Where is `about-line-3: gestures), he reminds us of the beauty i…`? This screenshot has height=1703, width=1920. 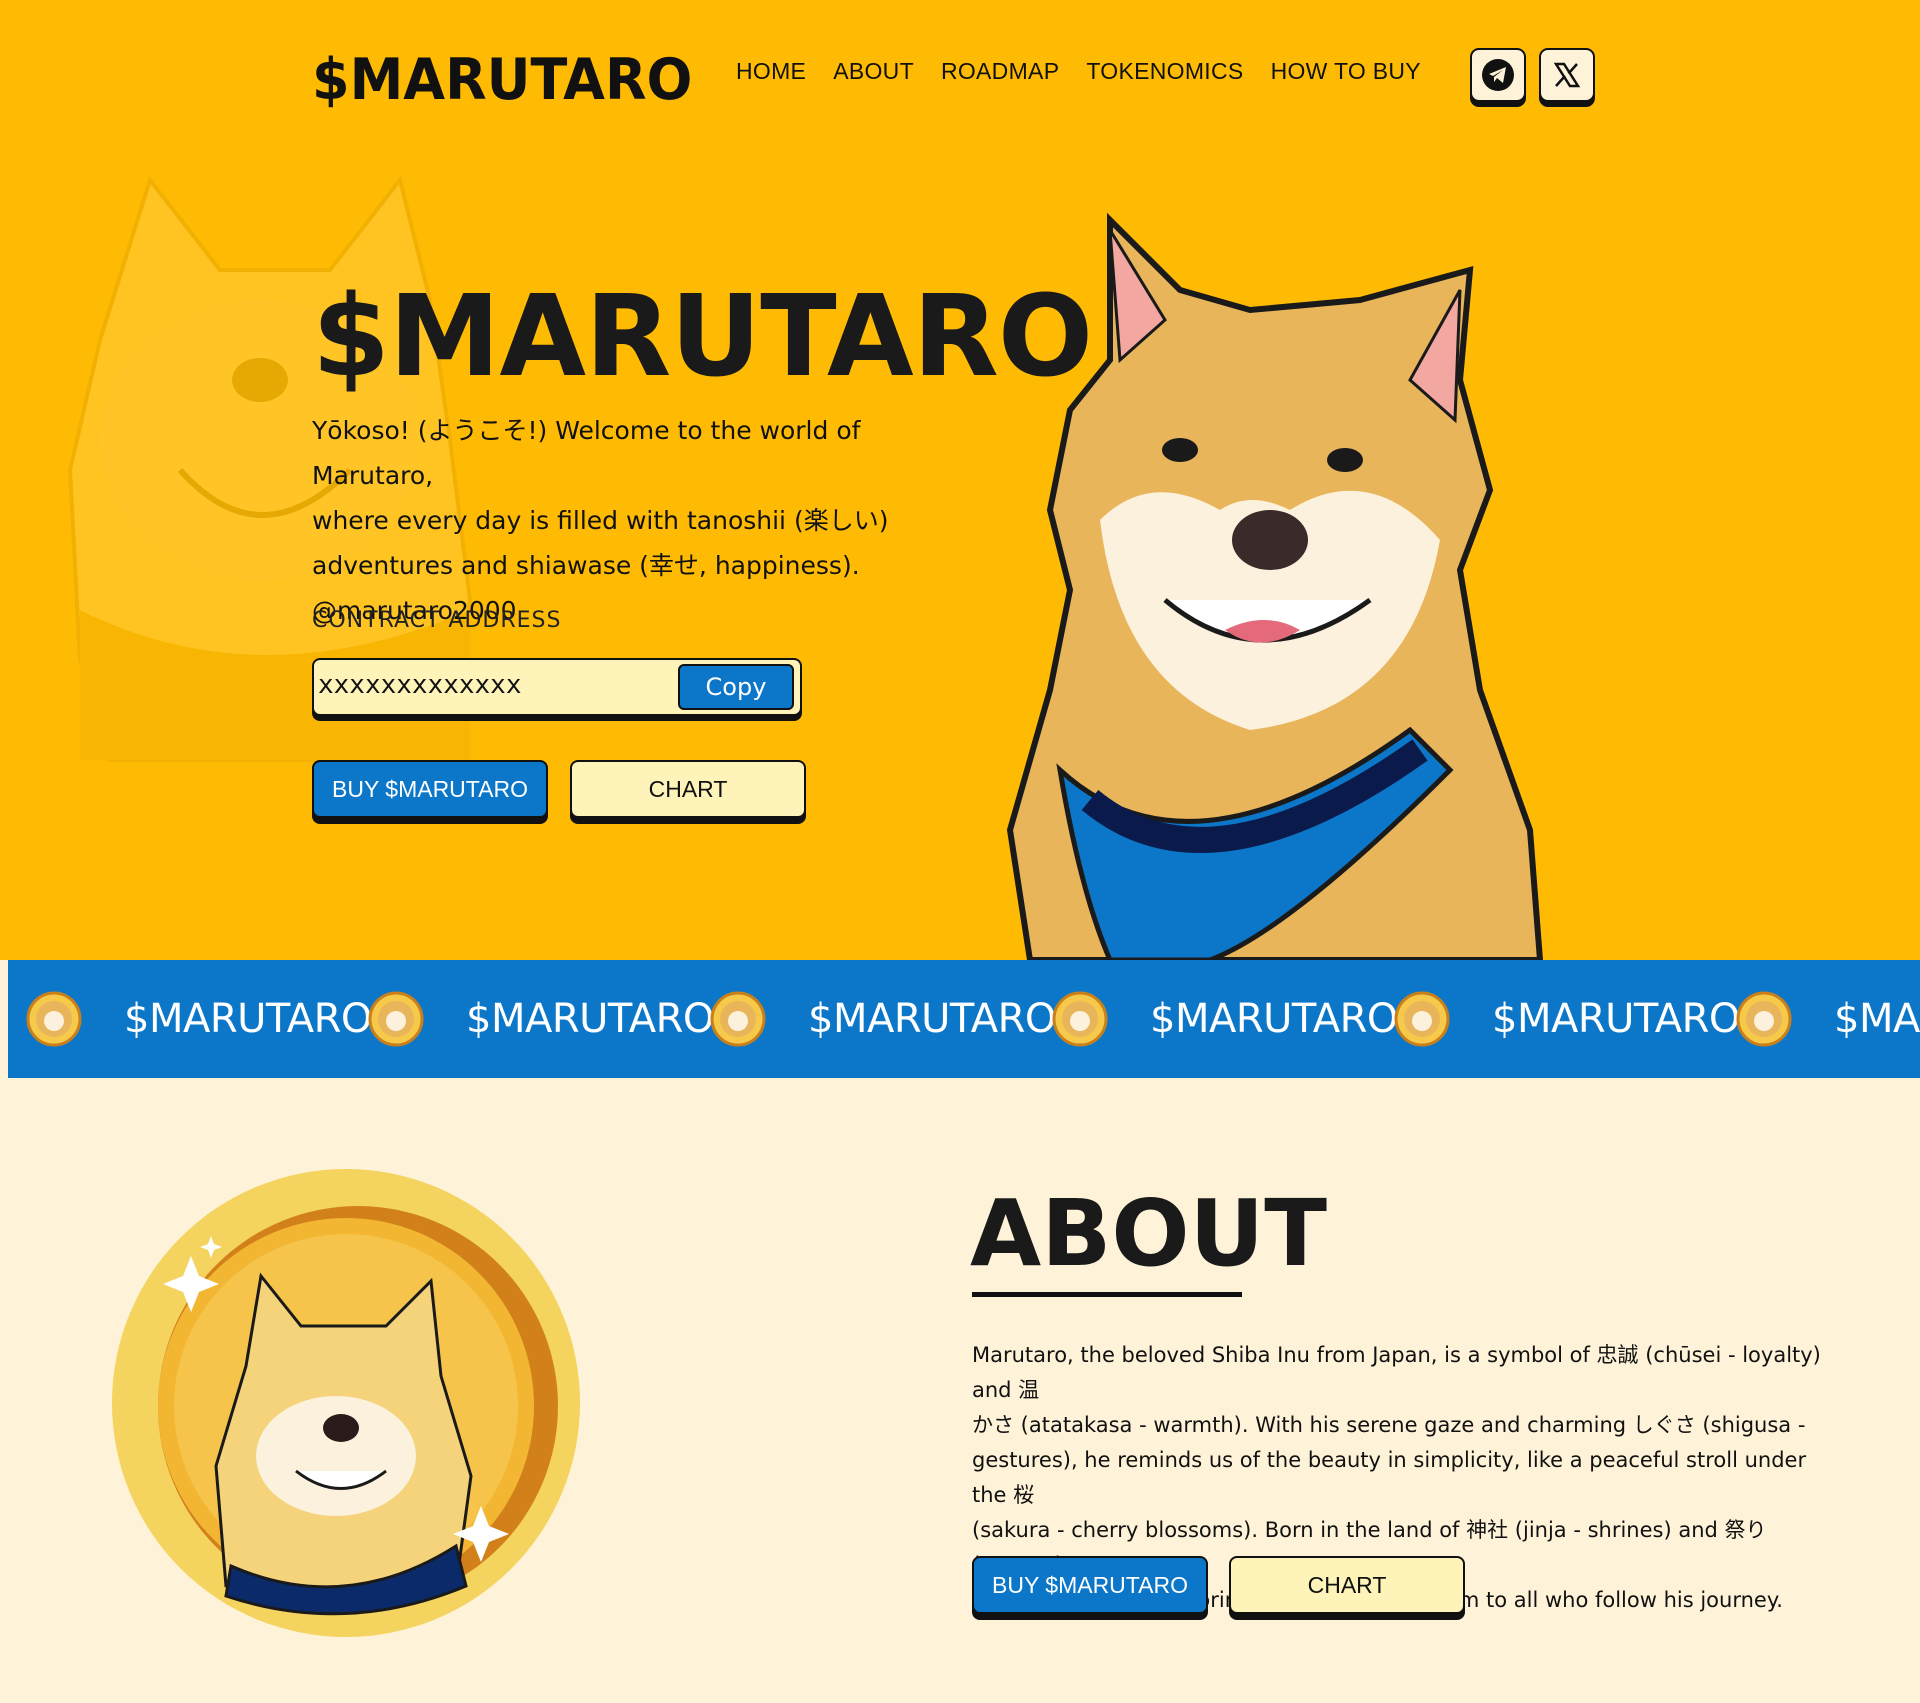 about-line-3: gestures), he reminds us of the beauty i… is located at coordinates (1389, 1477).